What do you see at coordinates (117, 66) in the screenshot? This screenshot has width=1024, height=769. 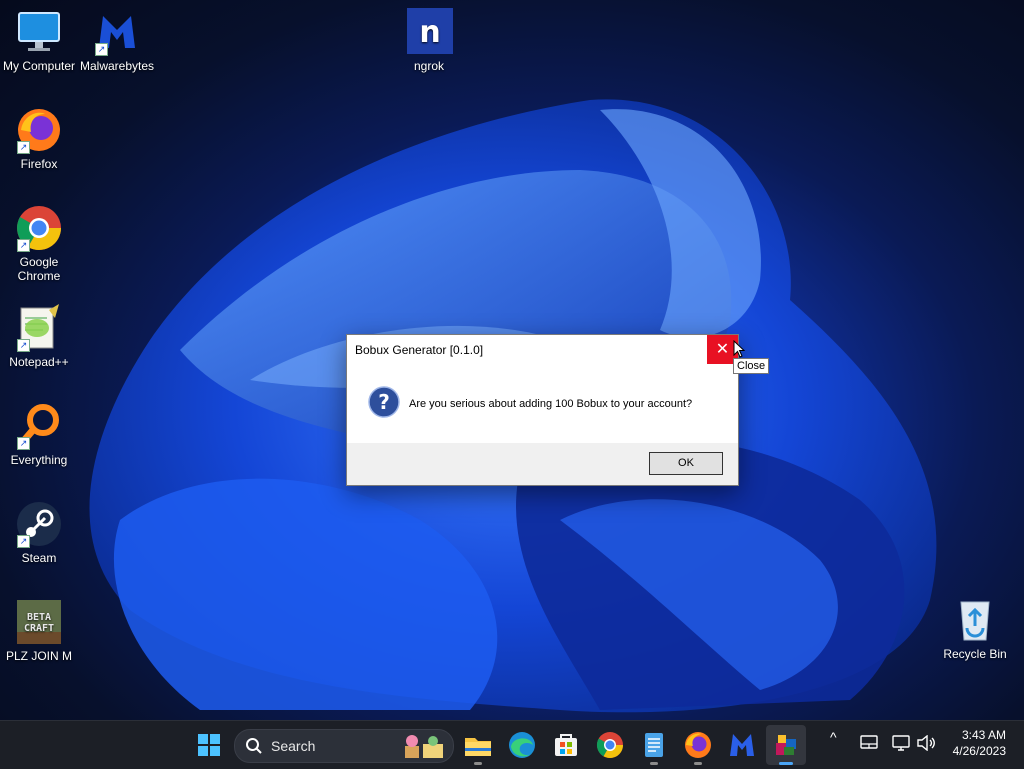 I see `desktop-icon-label: Malwarebytes` at bounding box center [117, 66].